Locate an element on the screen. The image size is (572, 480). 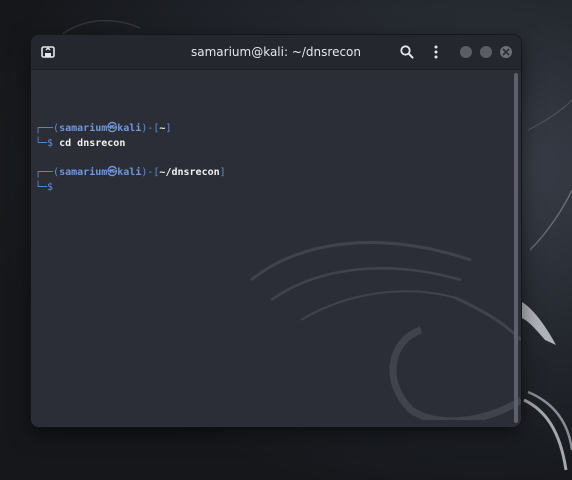
prompt-line-2: ┌──(samarium㉿kali)-[~/dnsrecon] is located at coordinates (130, 172).